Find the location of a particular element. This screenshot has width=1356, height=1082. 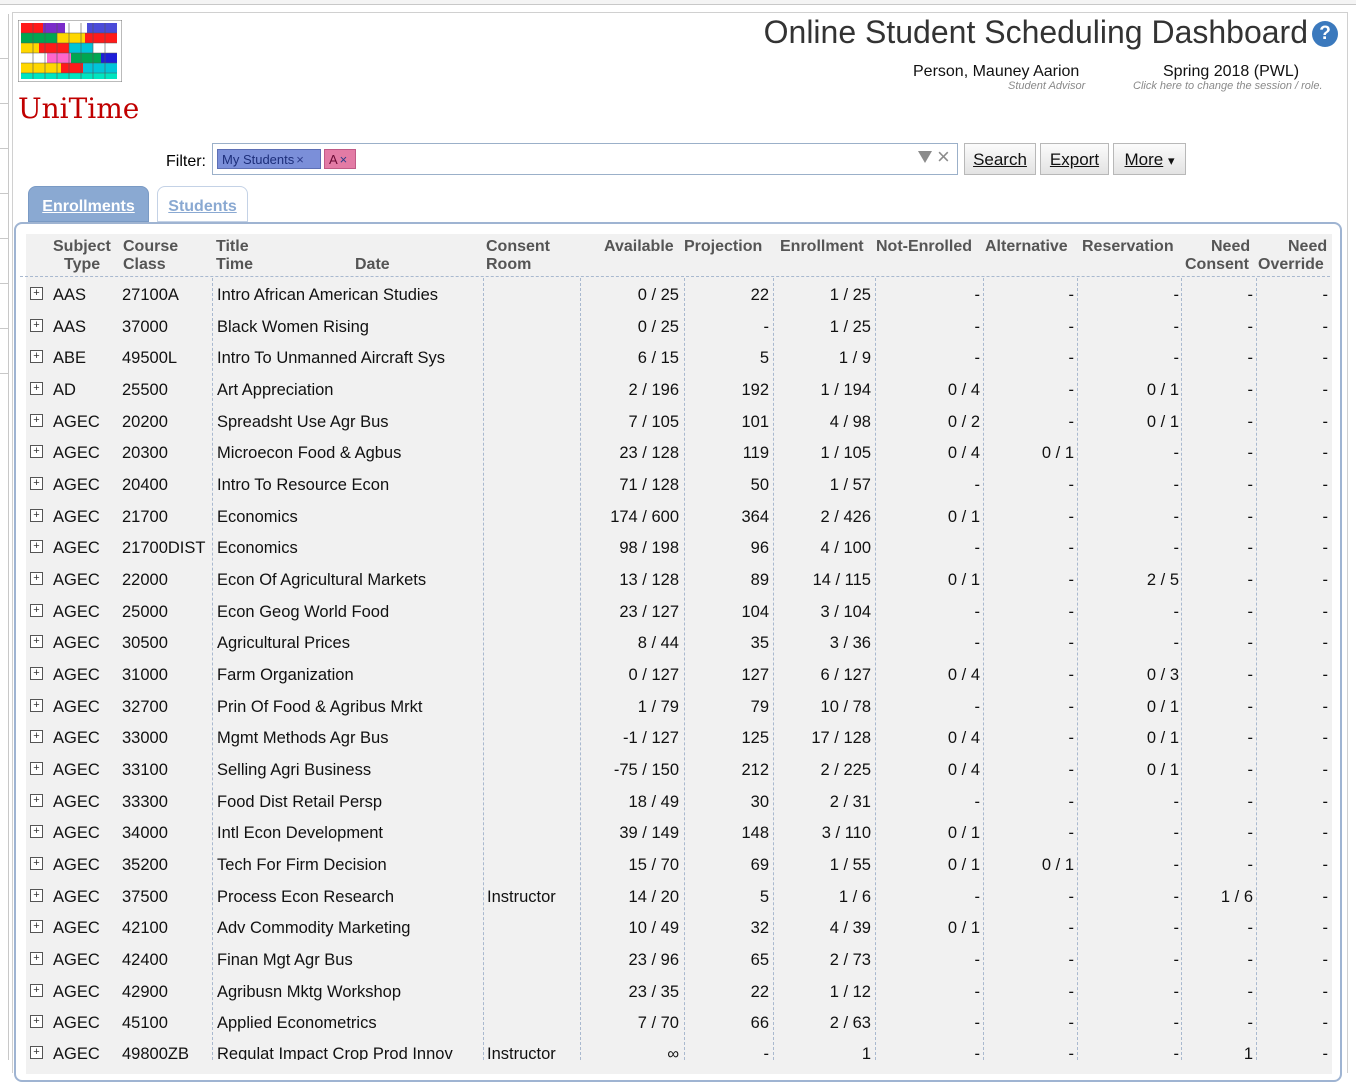

help-icon: ? is located at coordinates (1325, 34).